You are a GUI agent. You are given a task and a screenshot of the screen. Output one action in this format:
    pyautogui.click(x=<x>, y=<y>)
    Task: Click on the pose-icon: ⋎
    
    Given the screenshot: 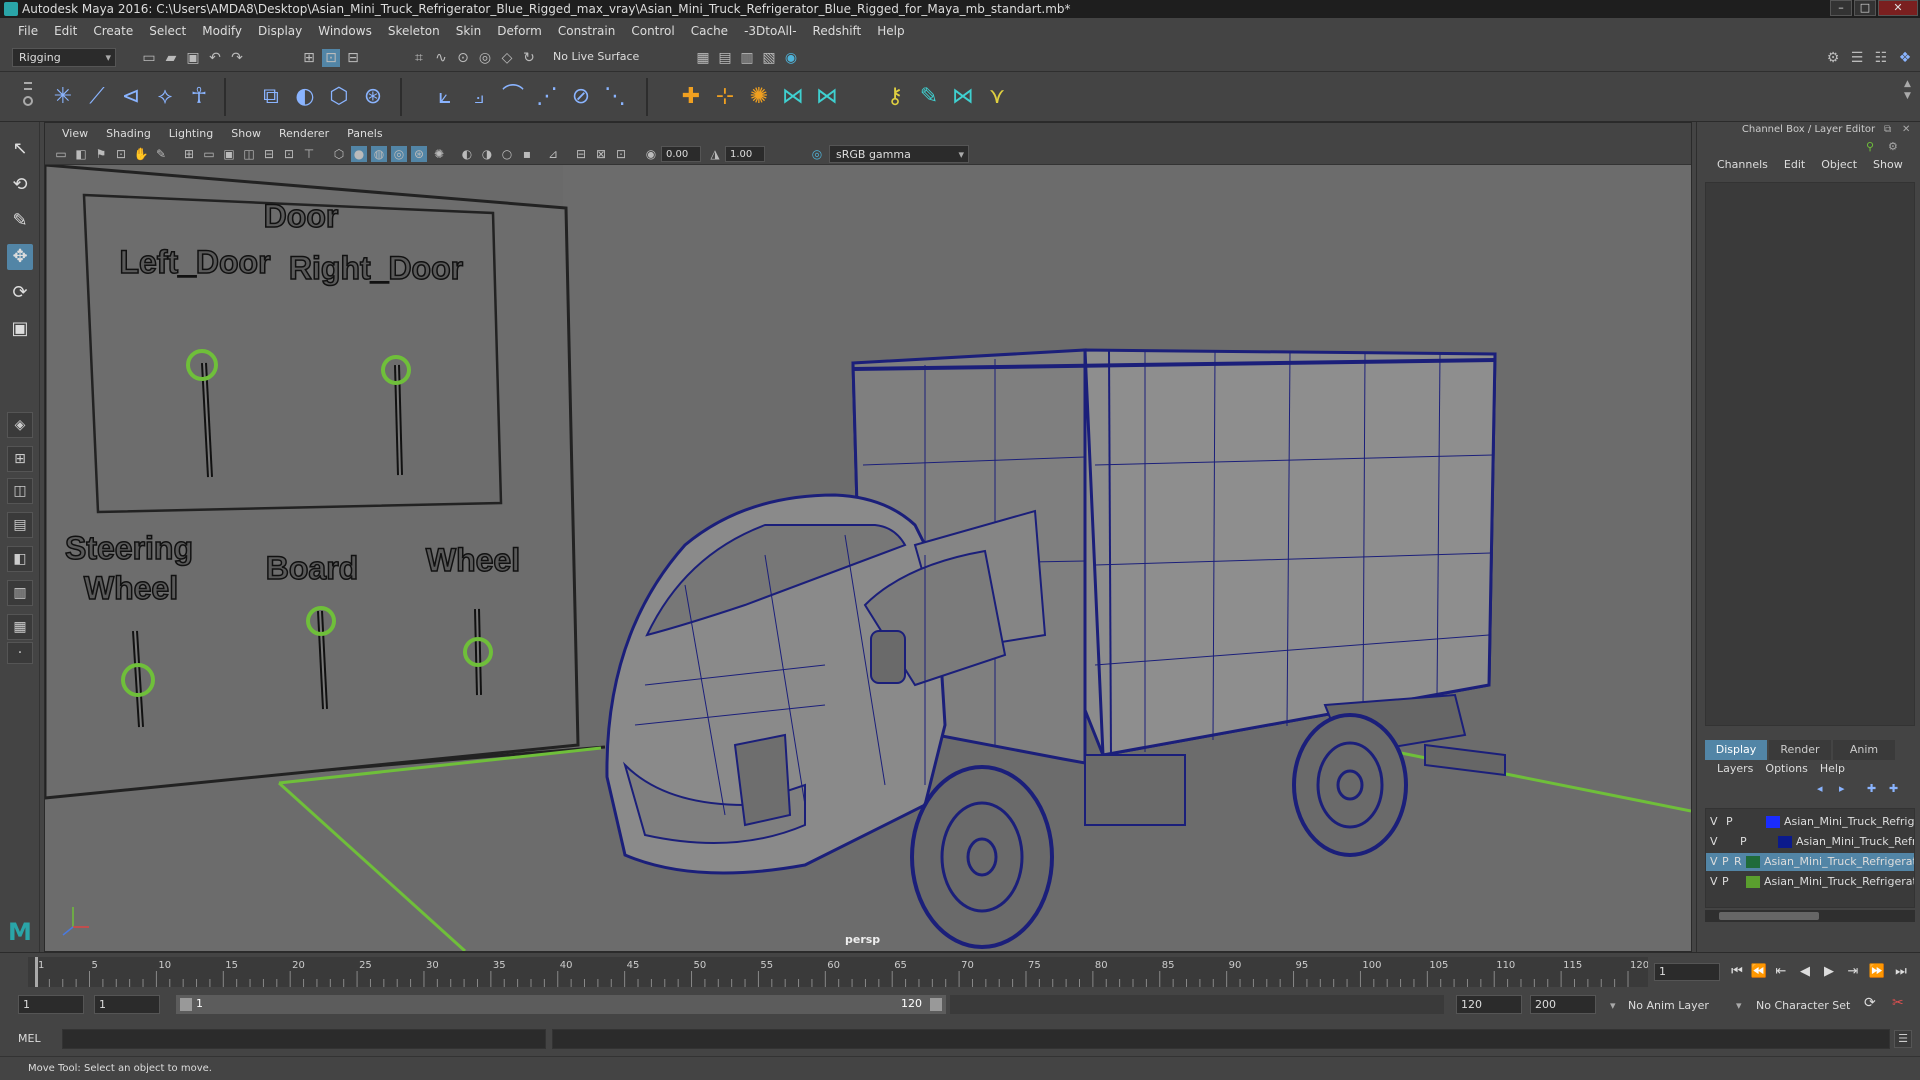 What is the action you would take?
    pyautogui.click(x=997, y=97)
    